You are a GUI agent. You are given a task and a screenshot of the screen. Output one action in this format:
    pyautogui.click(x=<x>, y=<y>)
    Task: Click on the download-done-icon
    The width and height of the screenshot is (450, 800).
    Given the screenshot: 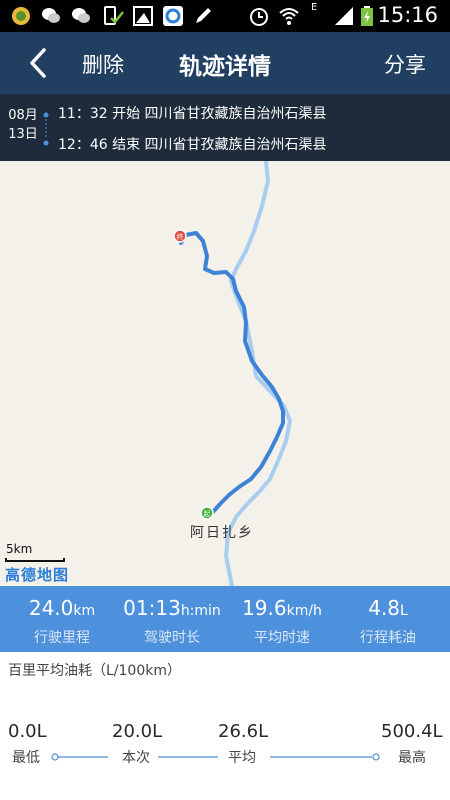 What is the action you would take?
    pyautogui.click(x=114, y=15)
    